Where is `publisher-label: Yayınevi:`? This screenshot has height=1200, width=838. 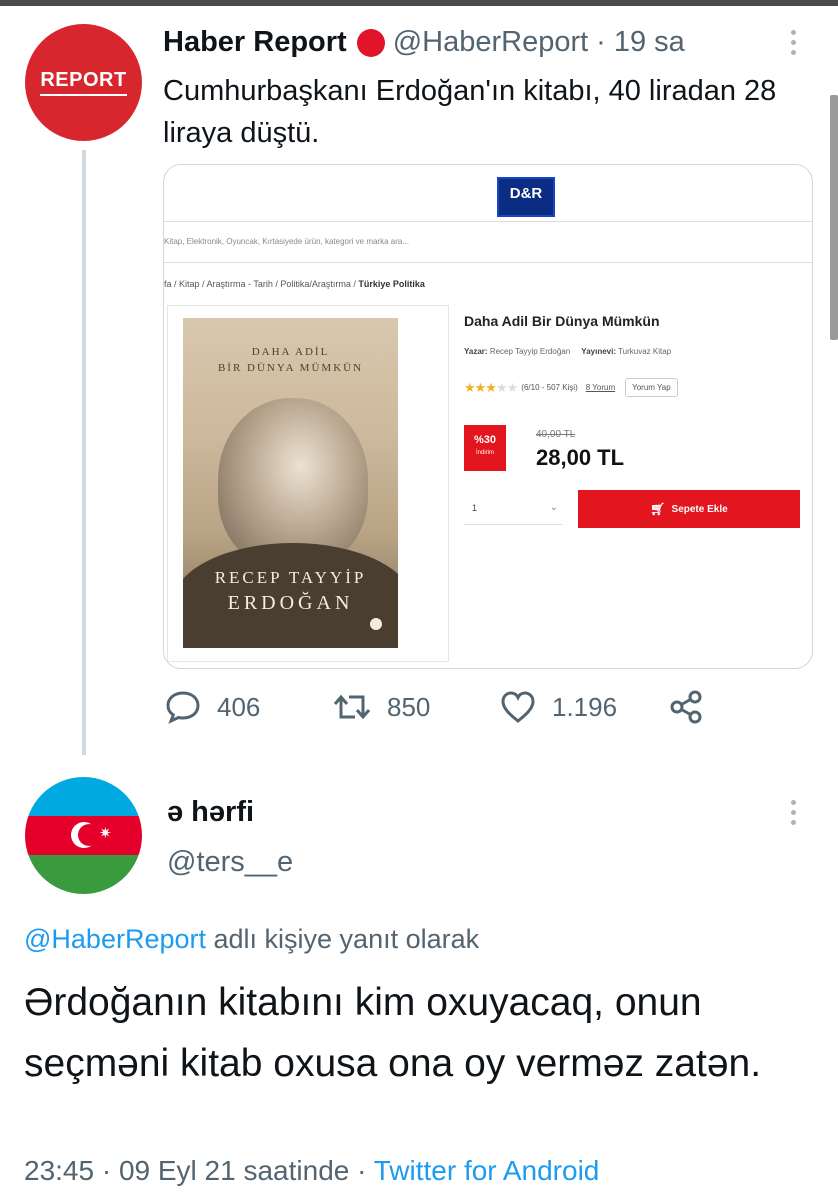
publisher-label: Yayınevi: is located at coordinates (598, 351).